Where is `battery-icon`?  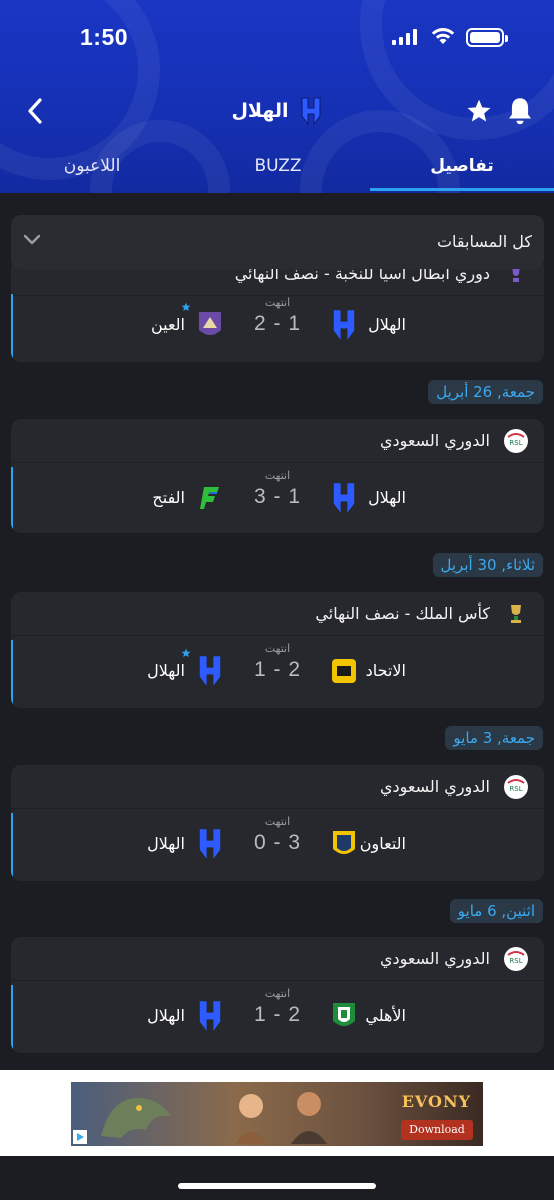 battery-icon is located at coordinates (487, 37).